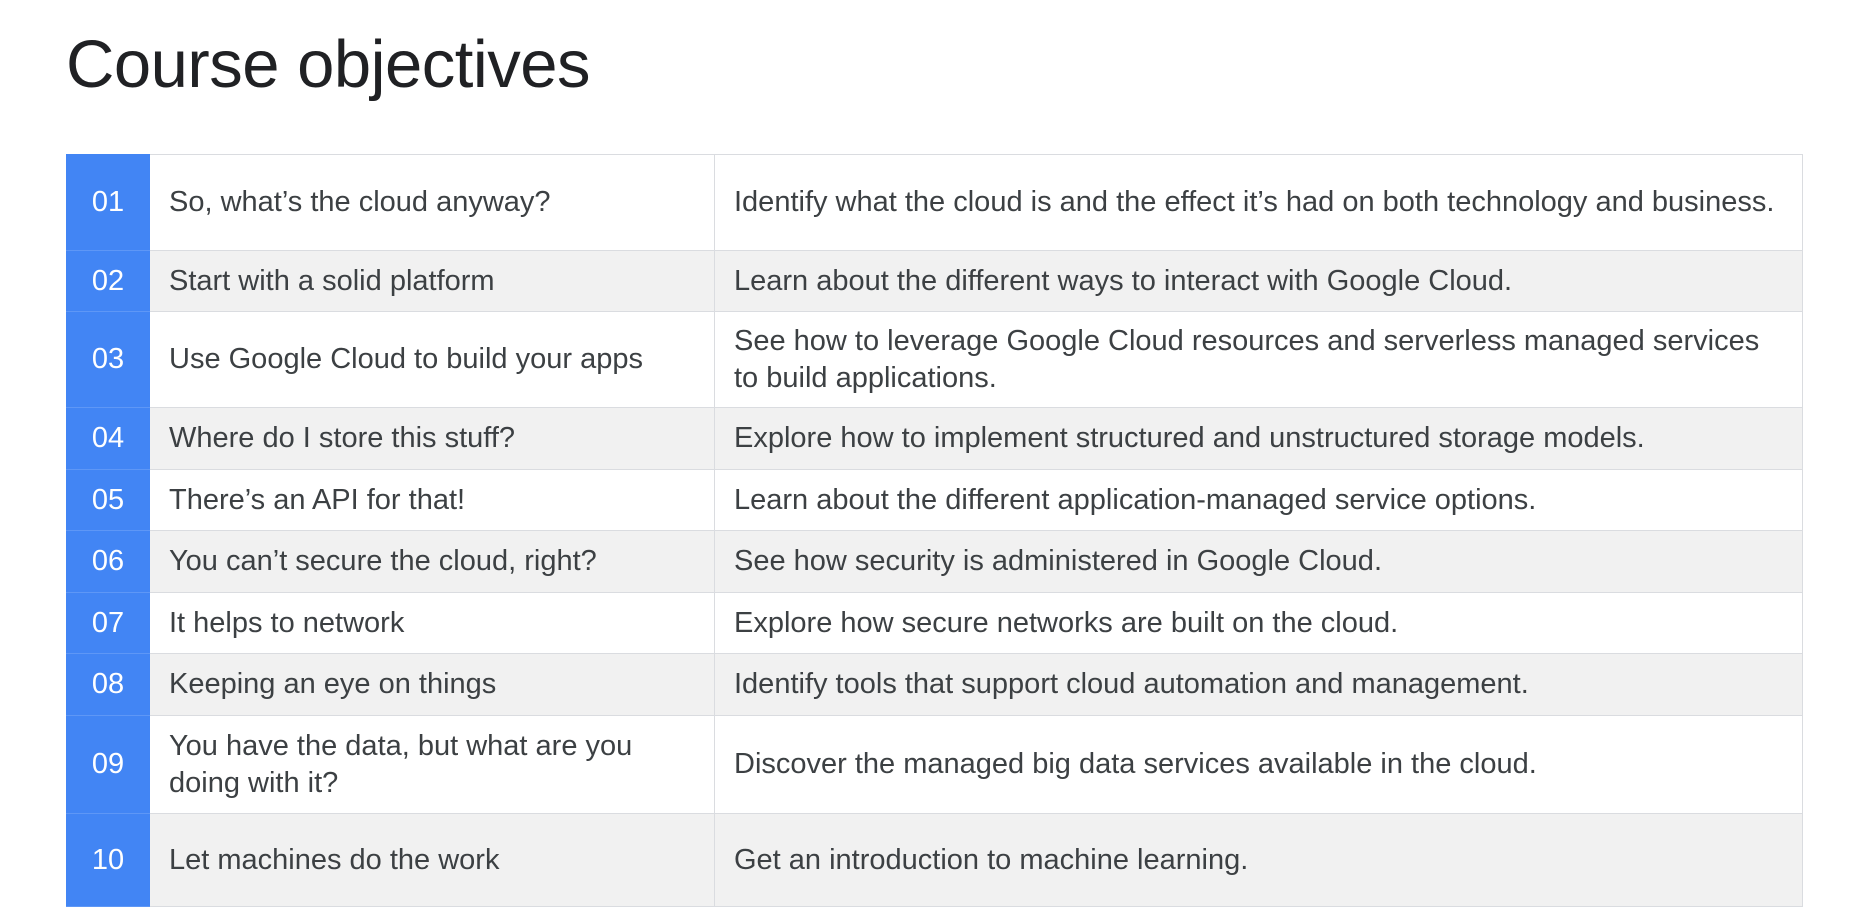 The height and width of the screenshot is (923, 1852). What do you see at coordinates (432, 860) in the screenshot?
I see `objective-topic: Let machines do the work` at bounding box center [432, 860].